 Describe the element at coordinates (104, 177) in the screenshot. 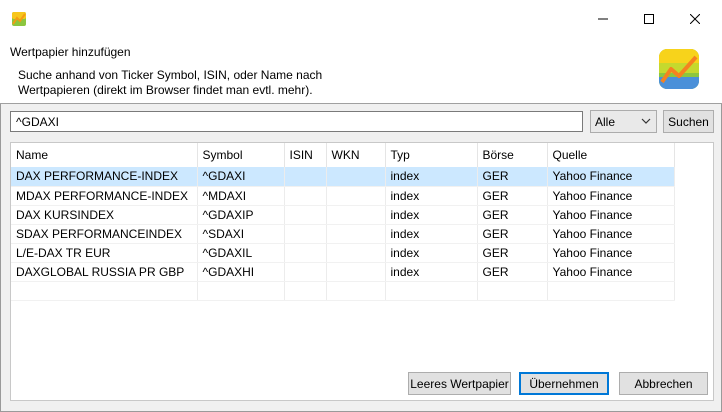

I see `cell-name: DAX PERFORMANCE-INDEX` at that location.